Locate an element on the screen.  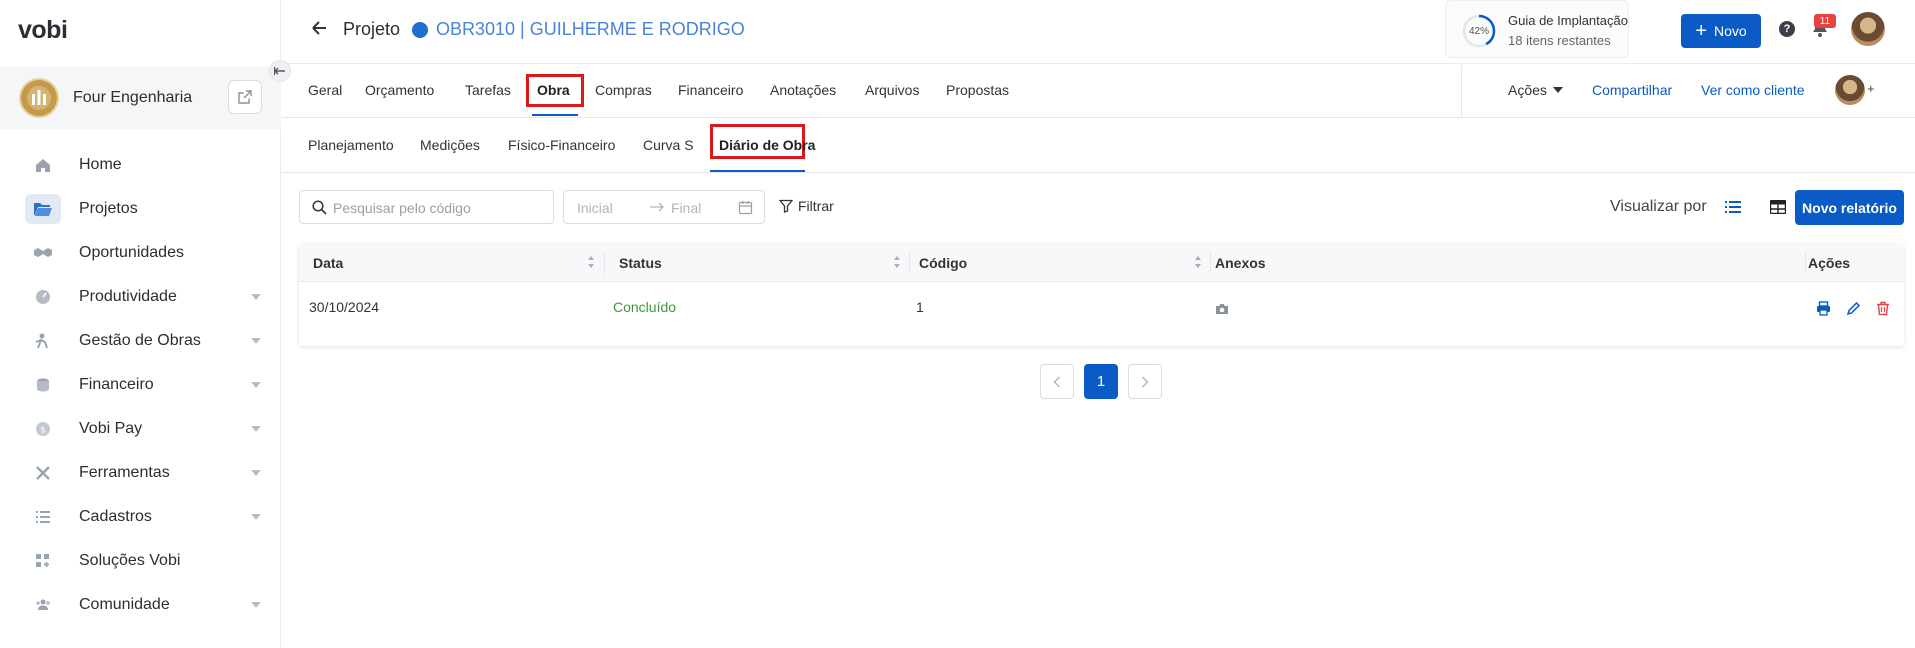
subtab-planejamento: Planejamento is located at coordinates (351, 145).